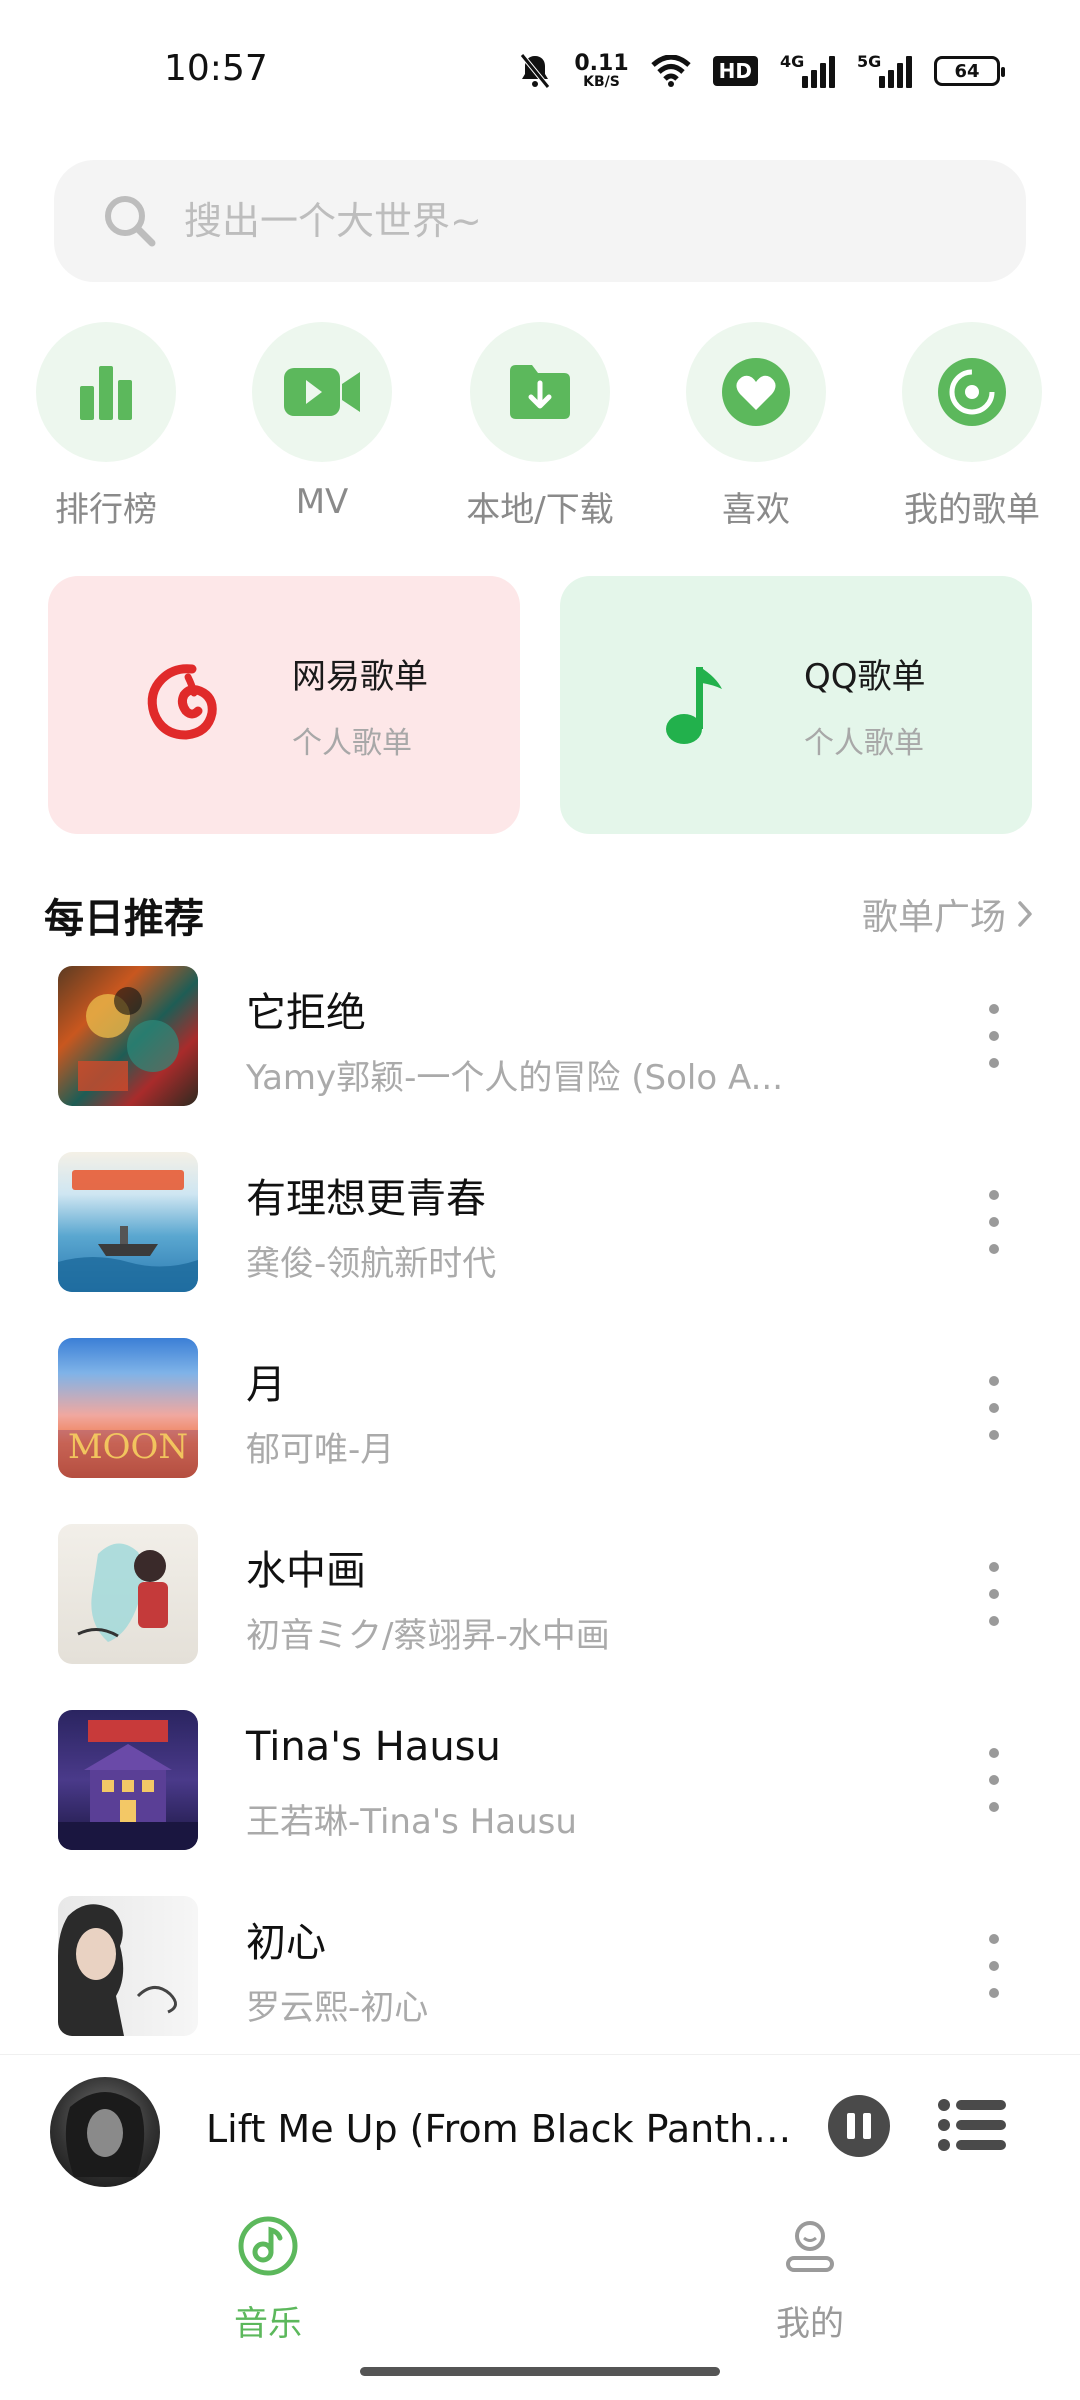  Describe the element at coordinates (864, 743) in the screenshot. I see `qq-card-subtitle: 个人歌单` at that location.